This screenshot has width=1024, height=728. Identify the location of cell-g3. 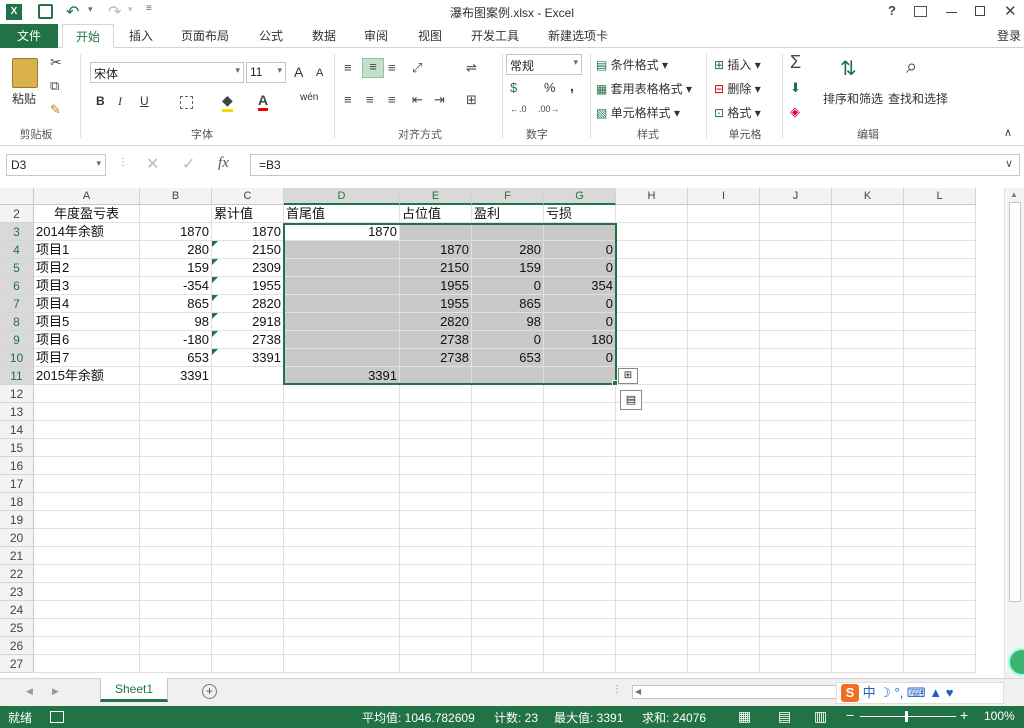
(580, 232).